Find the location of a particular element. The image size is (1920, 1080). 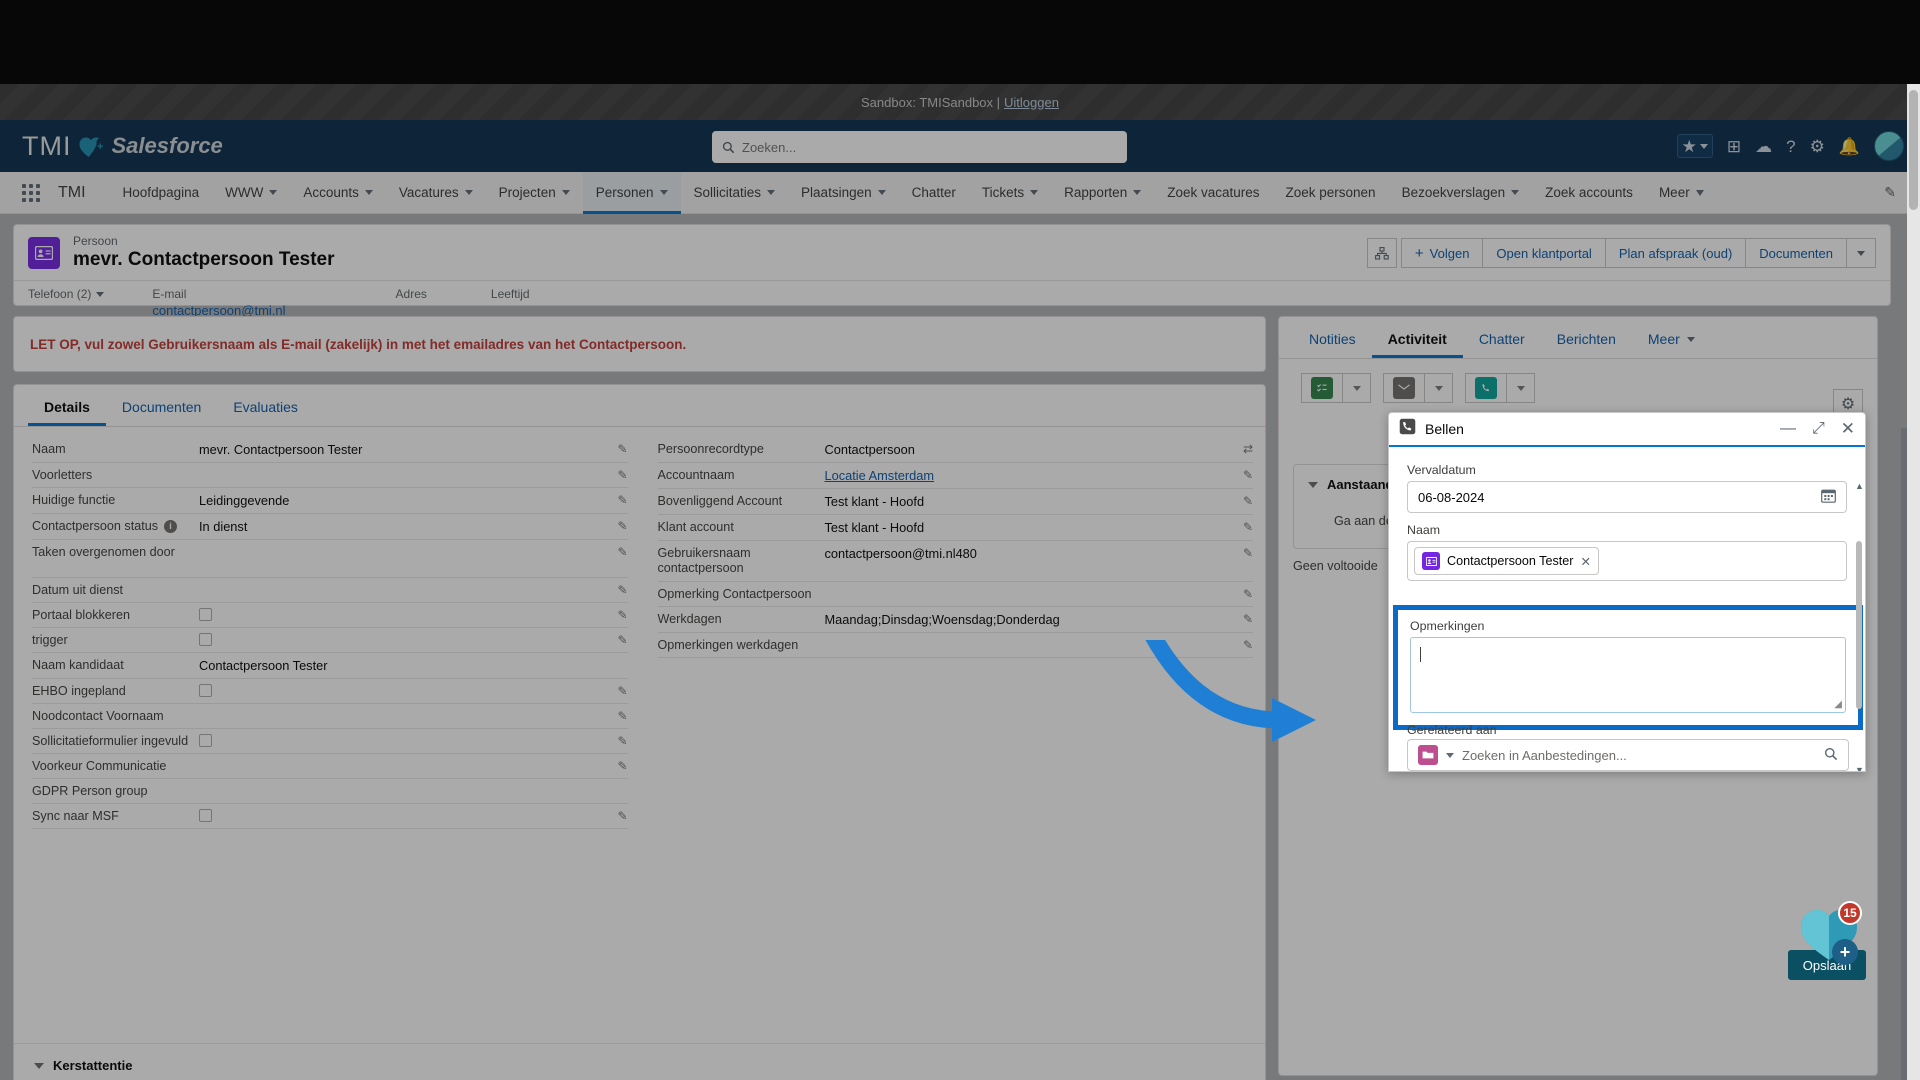

floating-help-widget: 15 + is located at coordinates (1830, 934).